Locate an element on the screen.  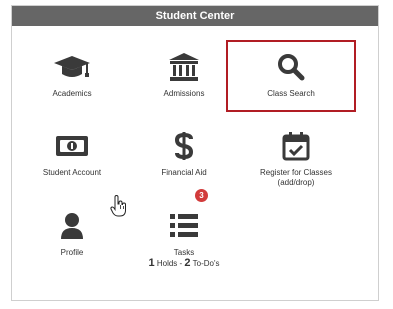
todos-label: To-Do's is located at coordinates (206, 263).